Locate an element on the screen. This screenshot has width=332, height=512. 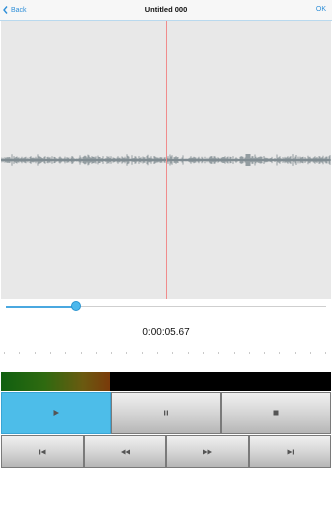
play-icon is located at coordinates (56, 413).